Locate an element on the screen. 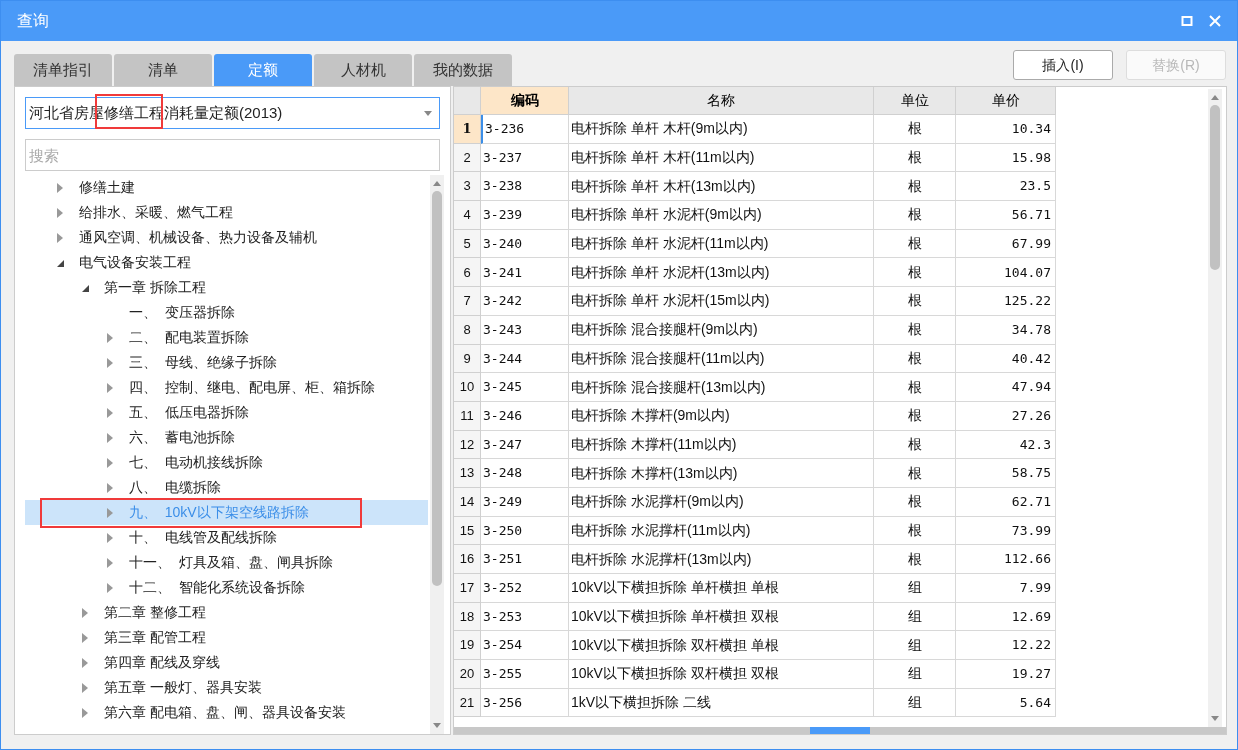  tab: 人材机 is located at coordinates (363, 70).